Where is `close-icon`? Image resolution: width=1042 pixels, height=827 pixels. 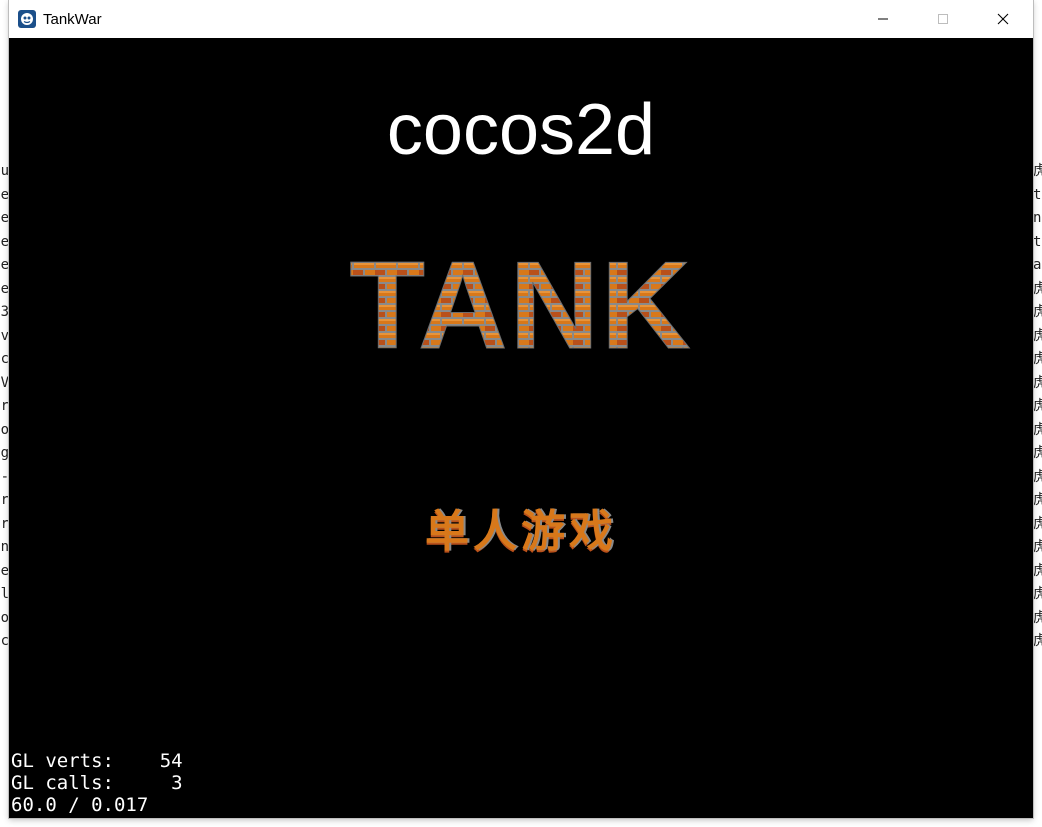
close-icon is located at coordinates (1003, 19).